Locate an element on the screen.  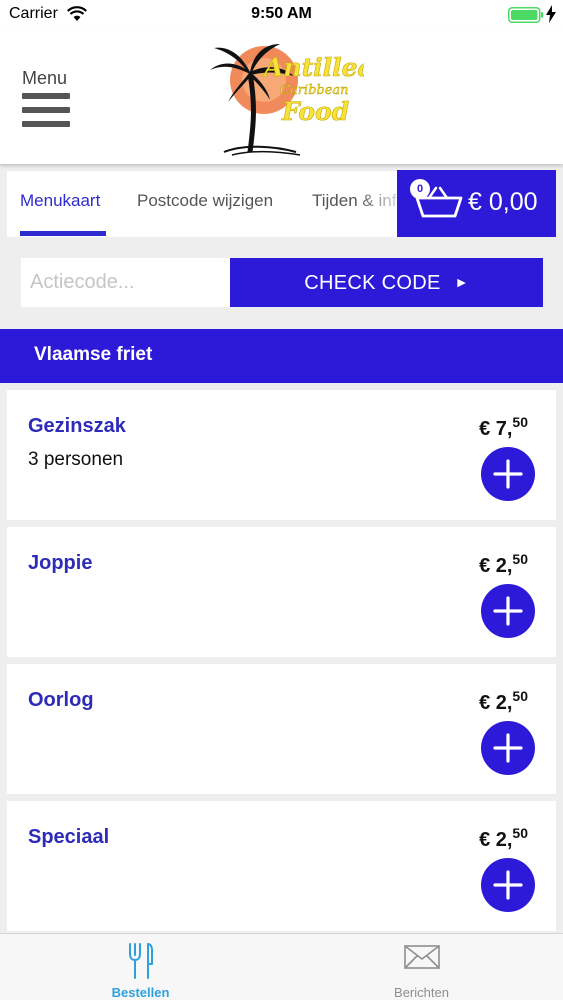
status-bar: Carrier 9:50 AM is located at coordinates (281, 15).